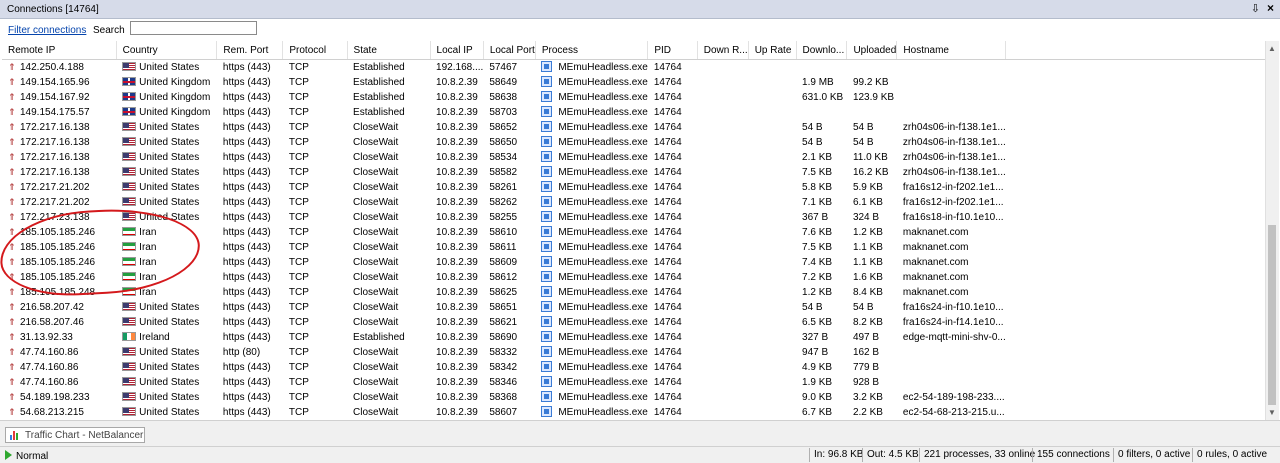  I want to click on local-port-text: 58346, so click(503, 382).